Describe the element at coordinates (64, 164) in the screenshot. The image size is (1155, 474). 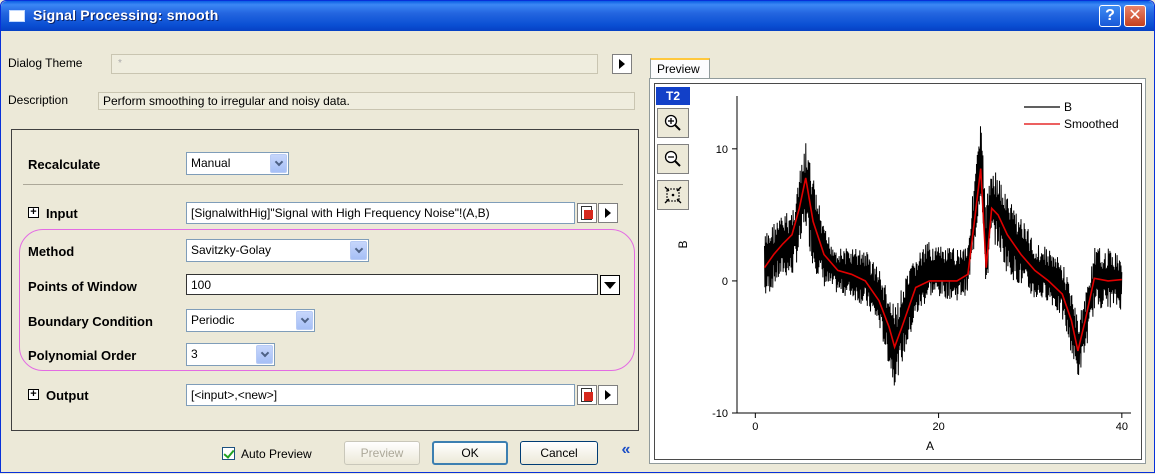
I see `recalculate-label: Recalculate` at that location.